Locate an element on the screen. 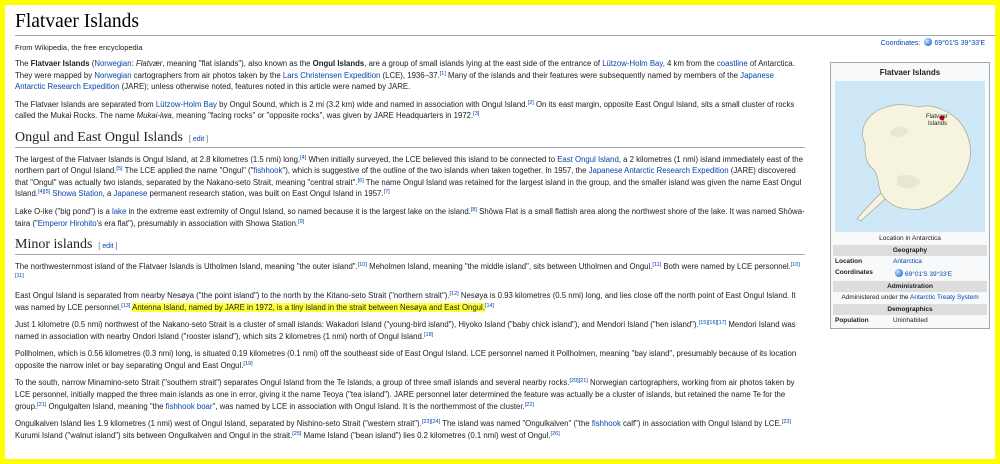 This screenshot has width=1000, height=464. citation-ref: [4][5] is located at coordinates (44, 192).